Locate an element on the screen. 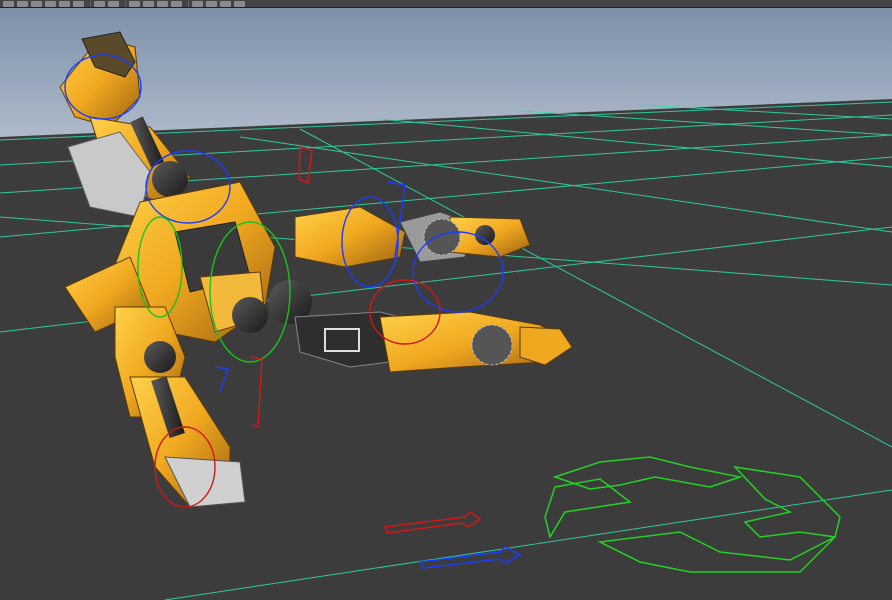 The width and height of the screenshot is (892, 600). last-tool-icon is located at coordinates (113, 3).